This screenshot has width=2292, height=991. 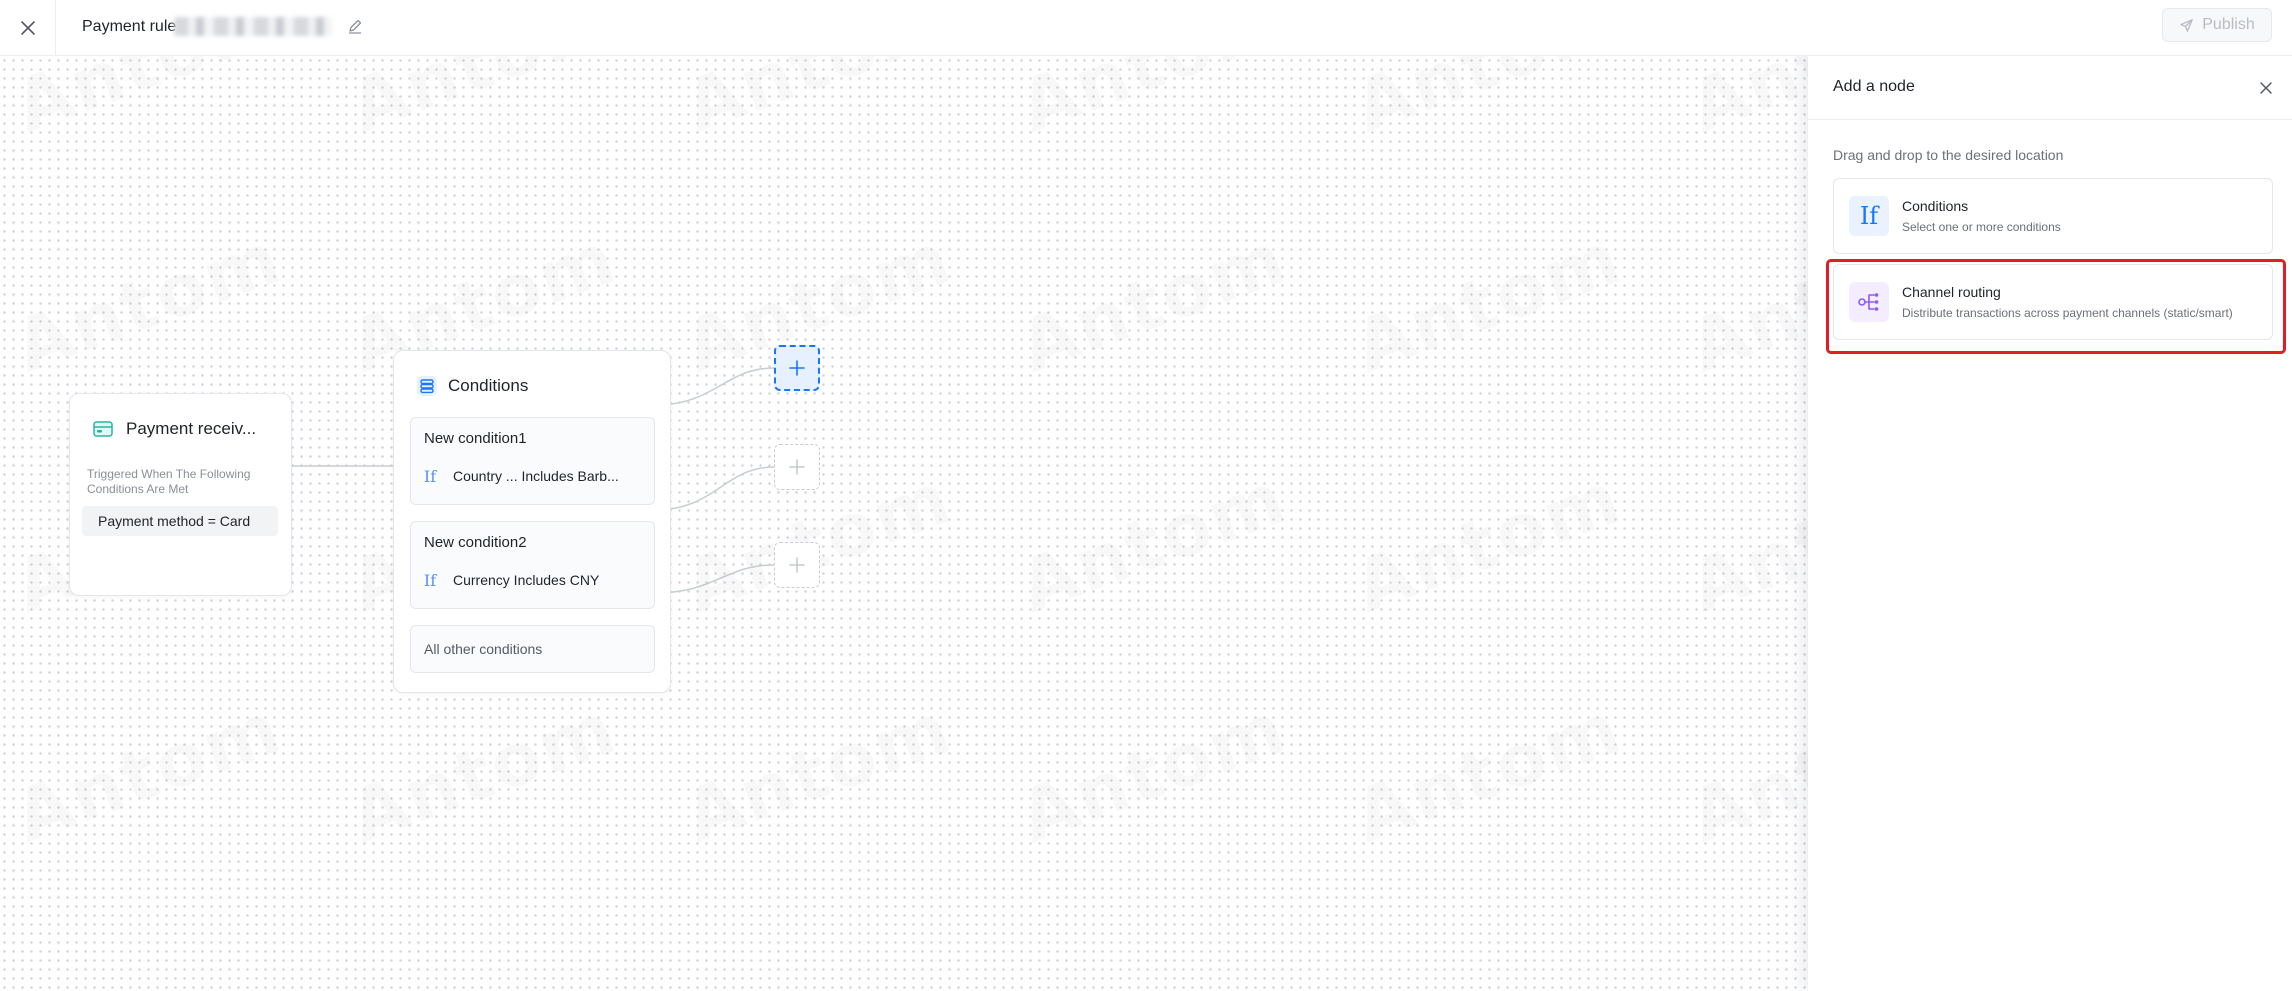 I want to click on conditions-stack-icon, so click(x=427, y=386).